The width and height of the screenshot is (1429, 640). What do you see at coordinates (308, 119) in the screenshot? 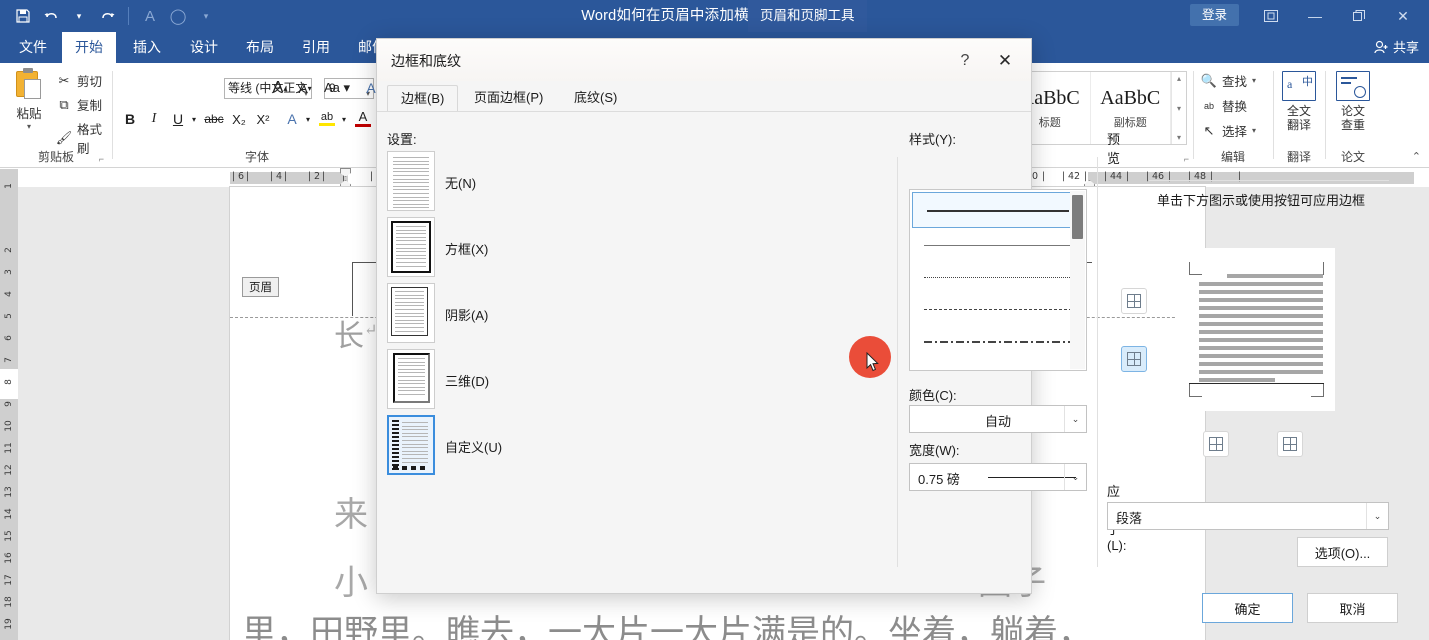
I see `text-effects-dropdown-icon: ▾` at bounding box center [308, 119].